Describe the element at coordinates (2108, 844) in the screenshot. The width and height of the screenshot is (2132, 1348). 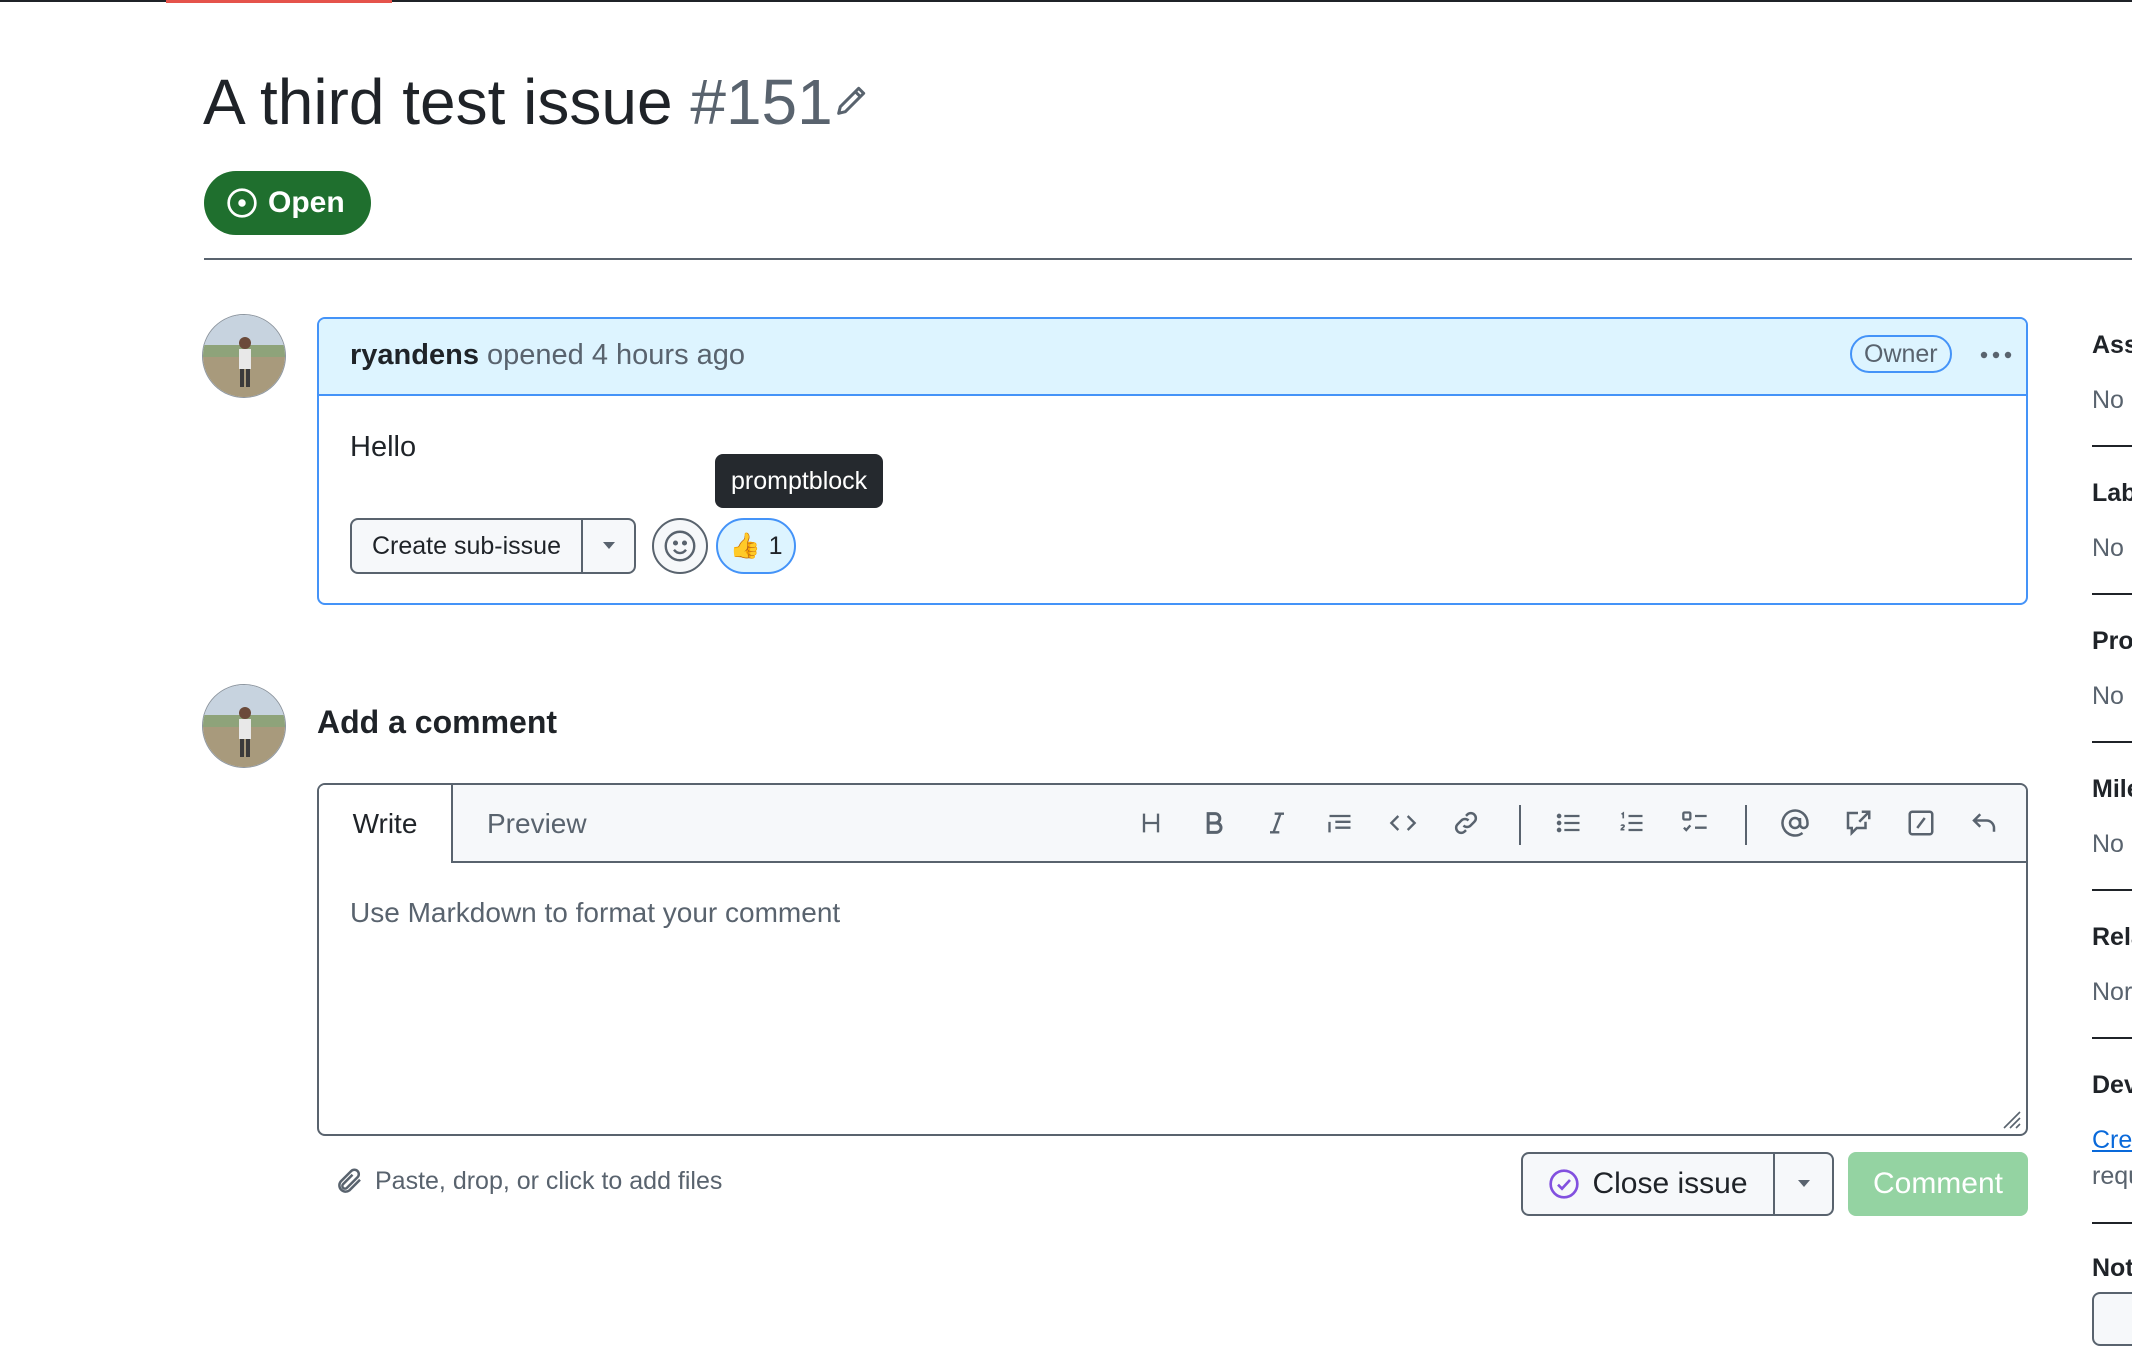
I see `sidebar-milestone-value: No` at that location.